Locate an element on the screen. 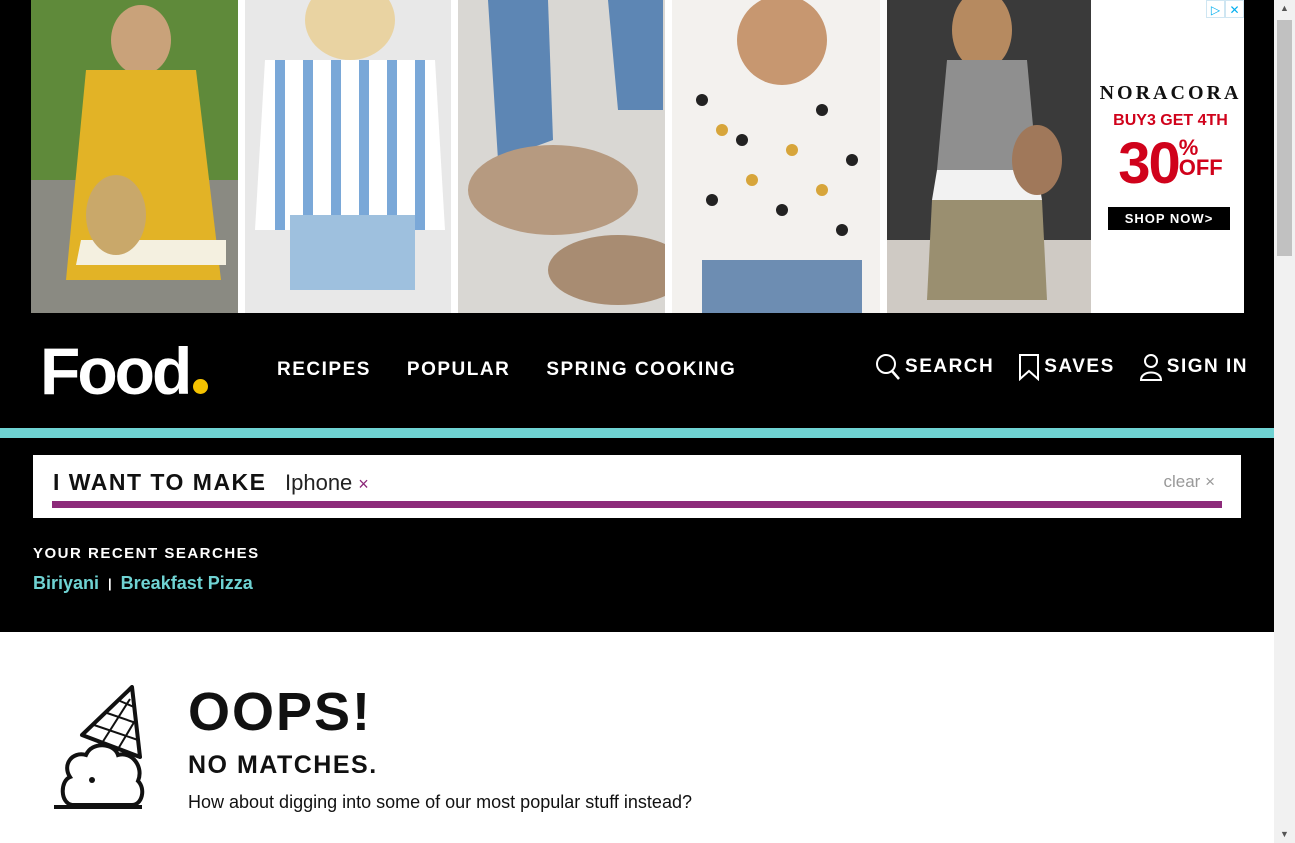 This screenshot has height=843, width=1295. ad-photo-yellow-dress is located at coordinates (134, 156).